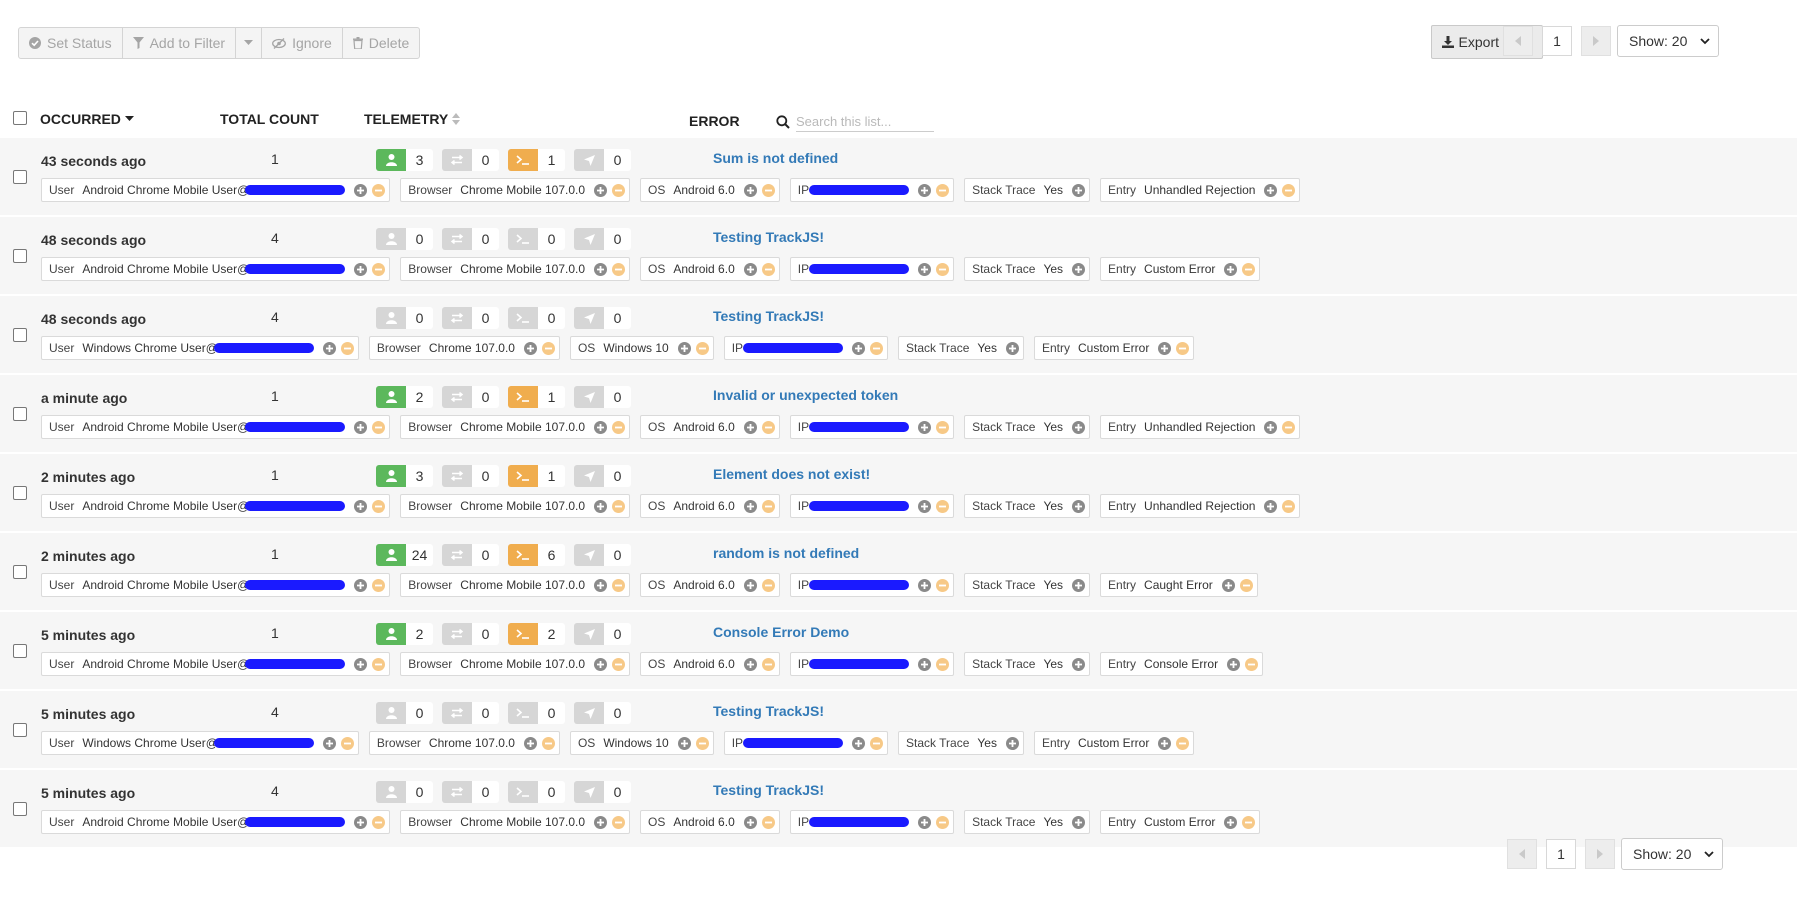 This screenshot has width=1797, height=903. What do you see at coordinates (872, 427) in the screenshot?
I see `ip-tag: IP` at bounding box center [872, 427].